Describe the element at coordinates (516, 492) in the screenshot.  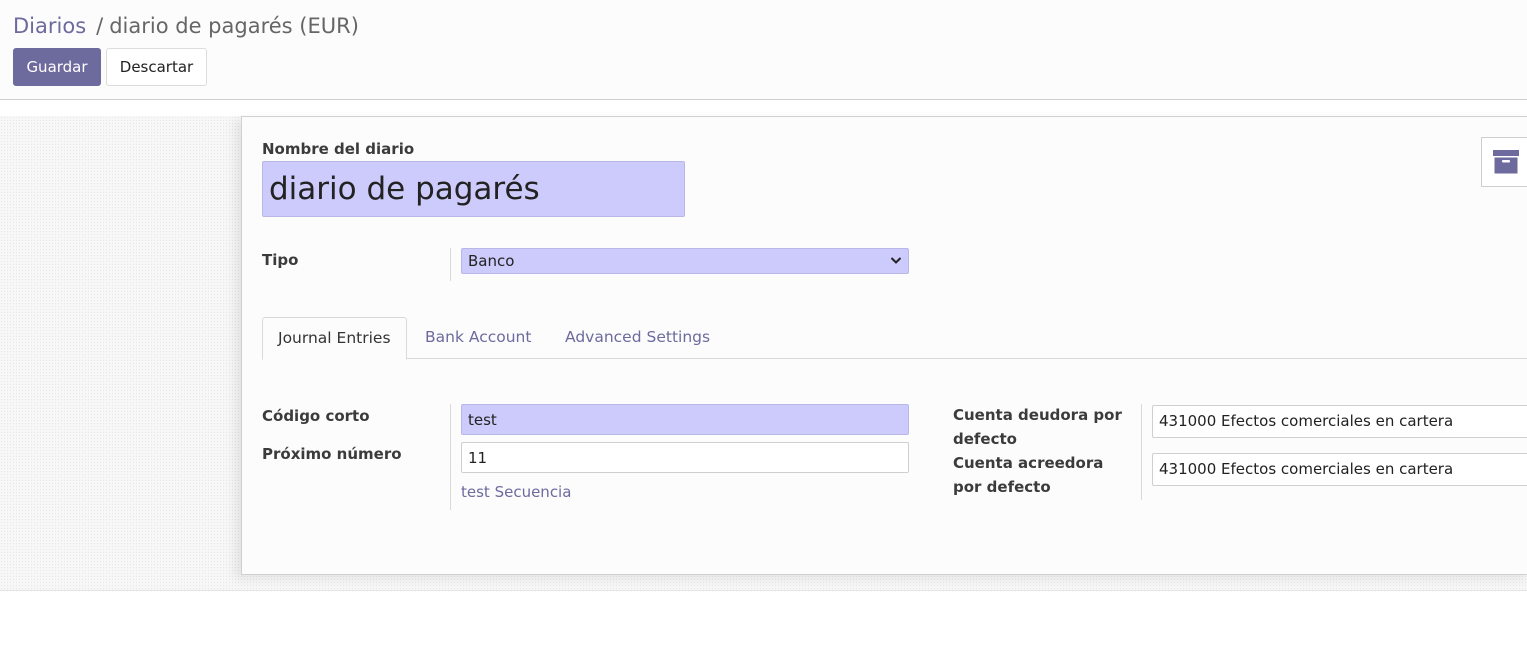
I see `secuencia-link: test Secuencia` at that location.